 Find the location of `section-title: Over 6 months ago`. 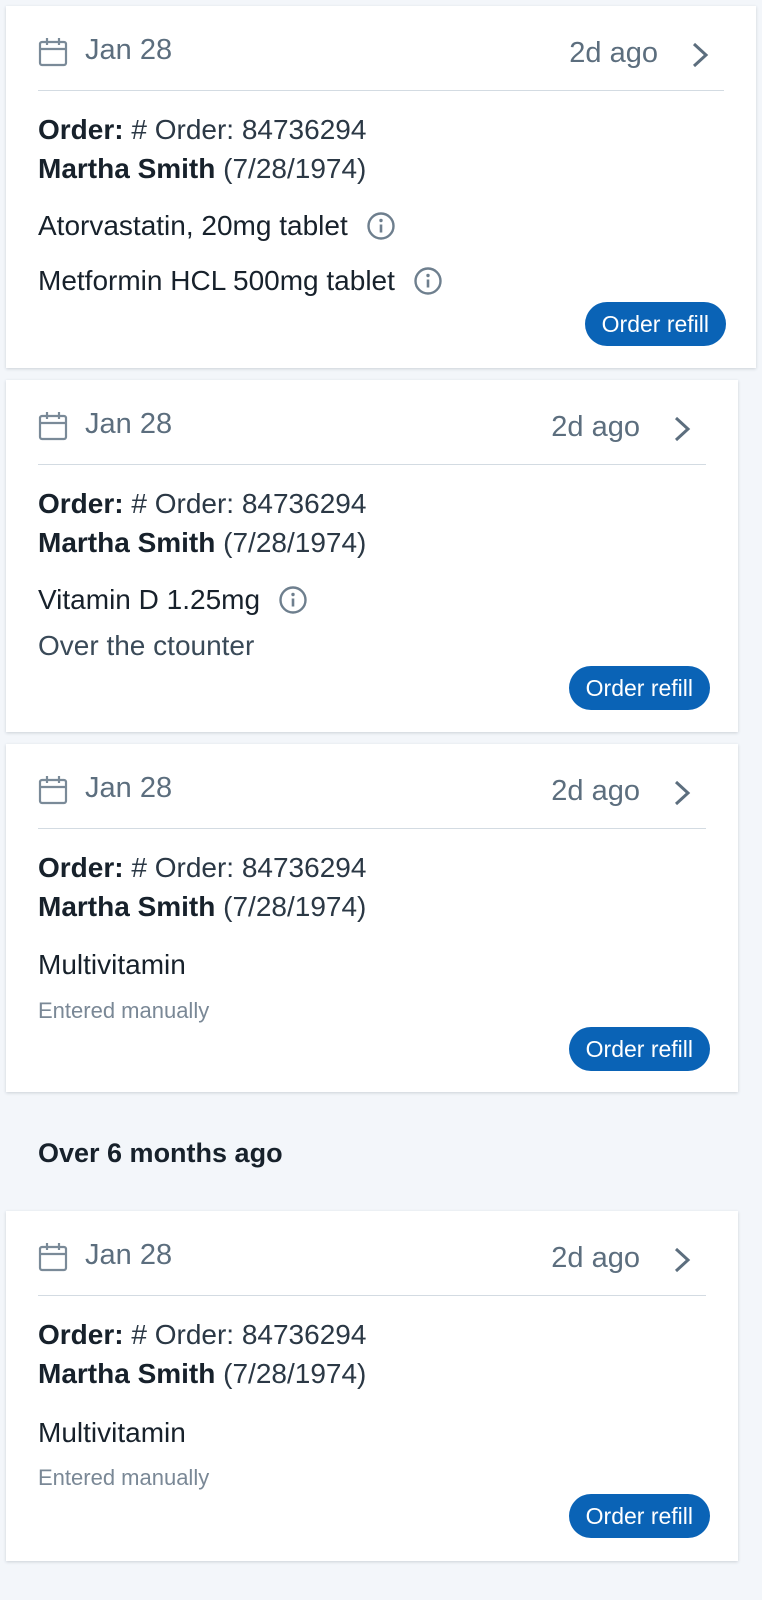

section-title: Over 6 months ago is located at coordinates (160, 1153).